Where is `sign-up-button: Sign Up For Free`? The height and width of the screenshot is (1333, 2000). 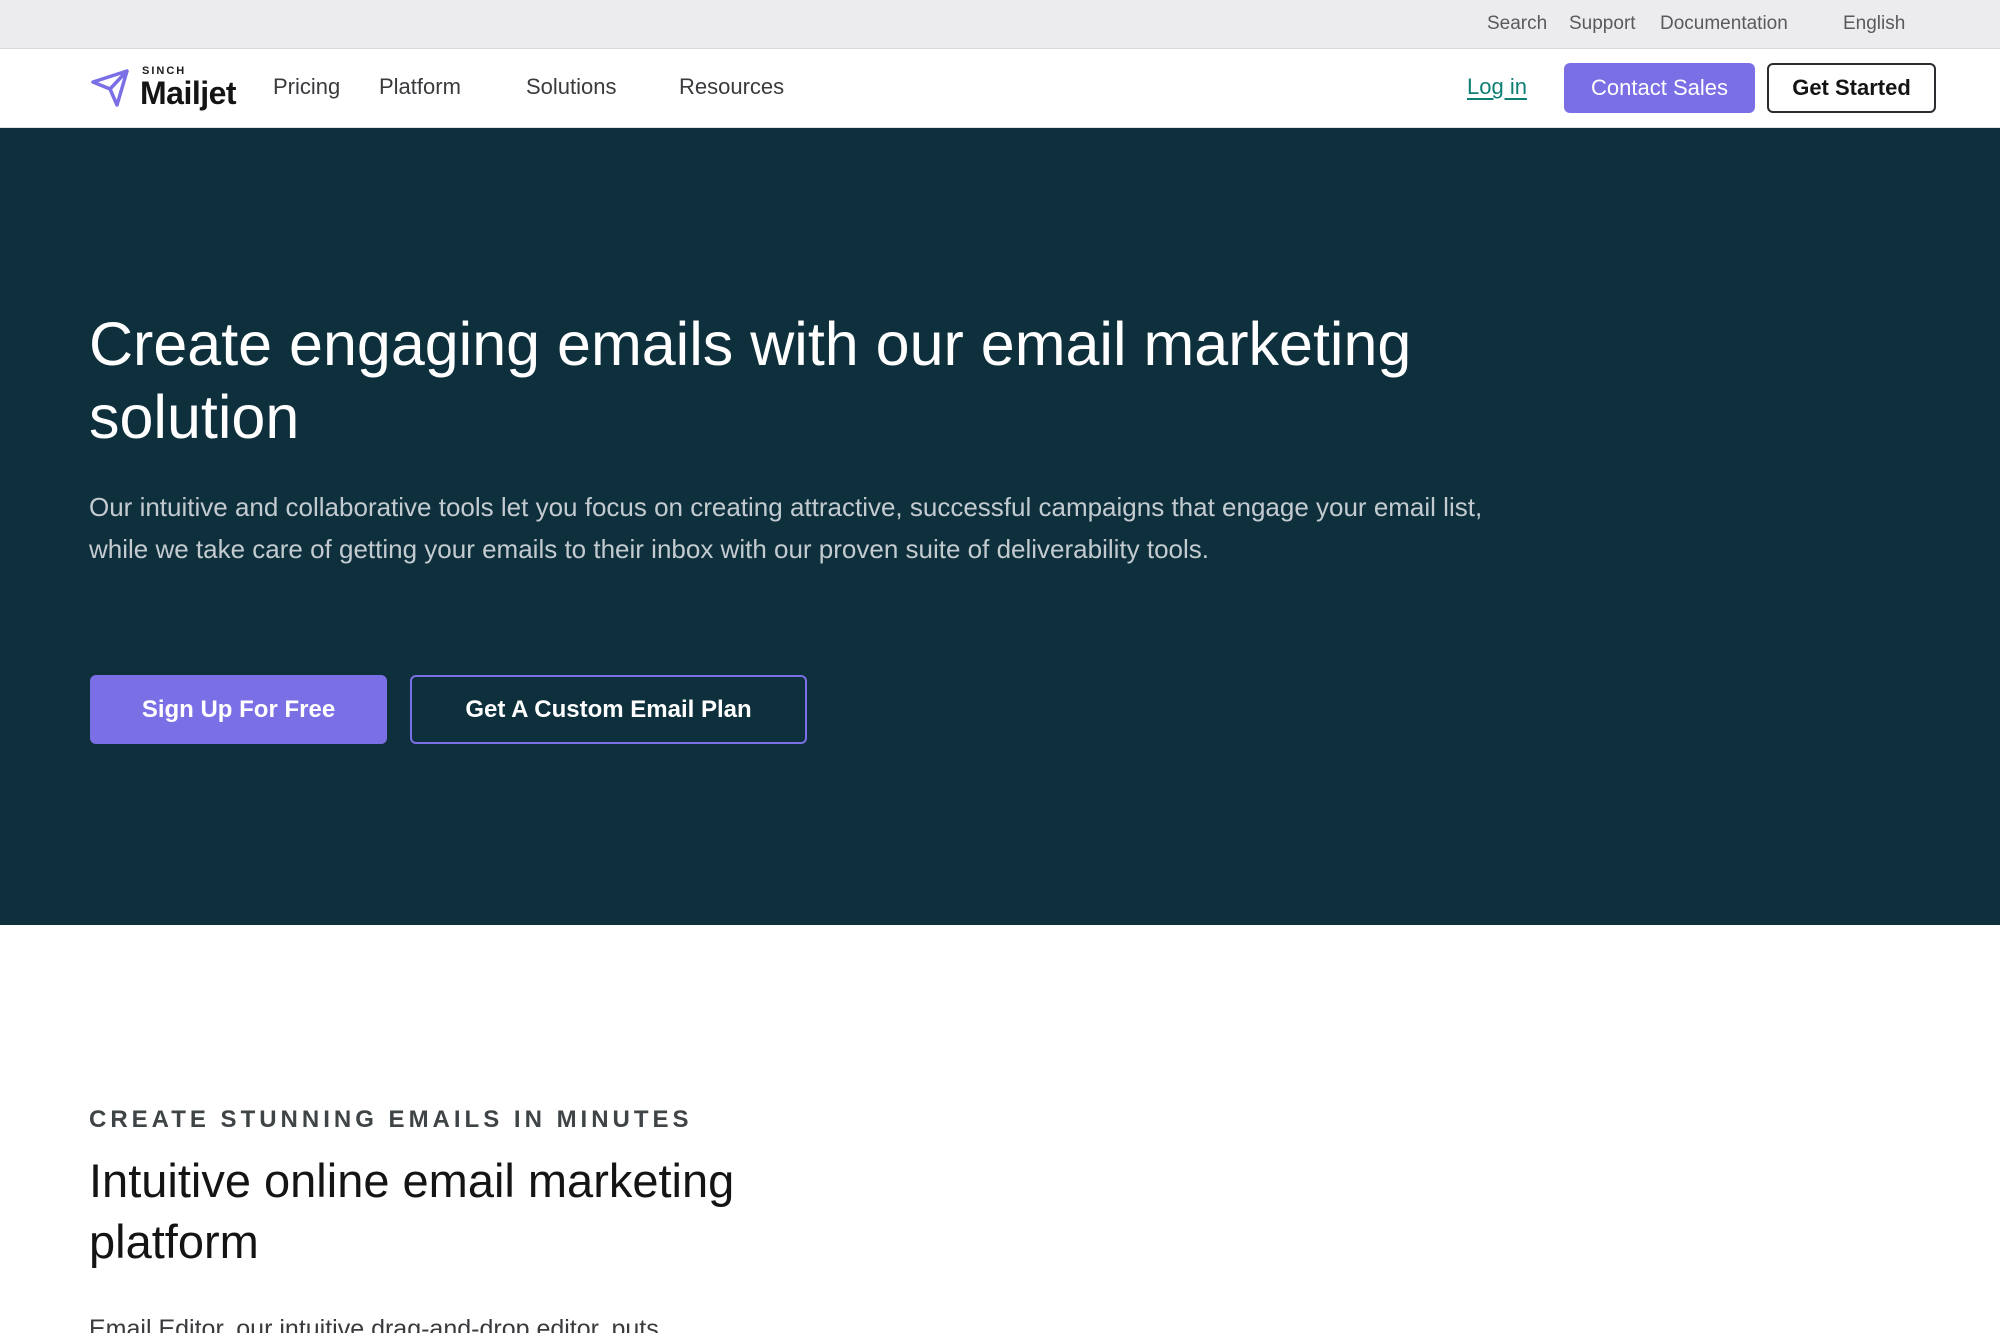 sign-up-button: Sign Up For Free is located at coordinates (238, 709).